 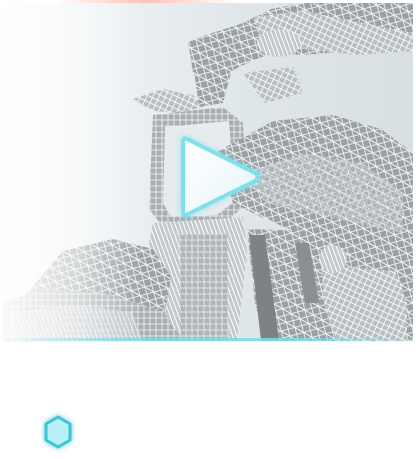 I want to click on play-icon, so click(x=220, y=176).